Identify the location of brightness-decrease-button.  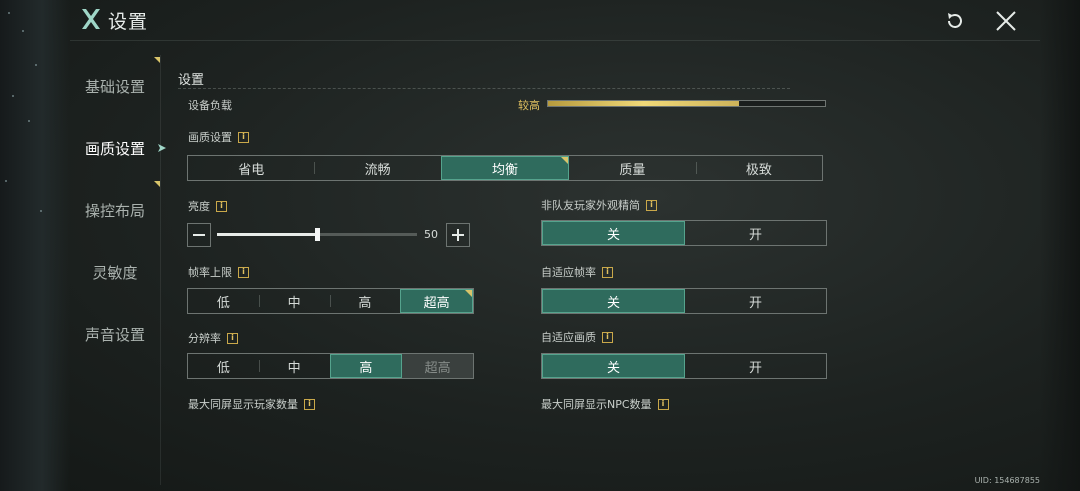
(199, 235).